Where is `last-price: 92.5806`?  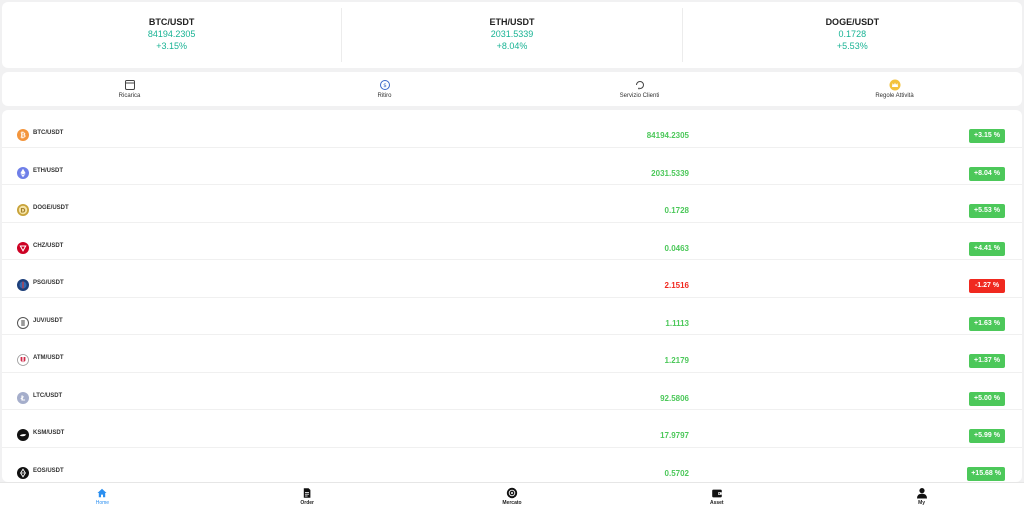 last-price: 92.5806 is located at coordinates (674, 398).